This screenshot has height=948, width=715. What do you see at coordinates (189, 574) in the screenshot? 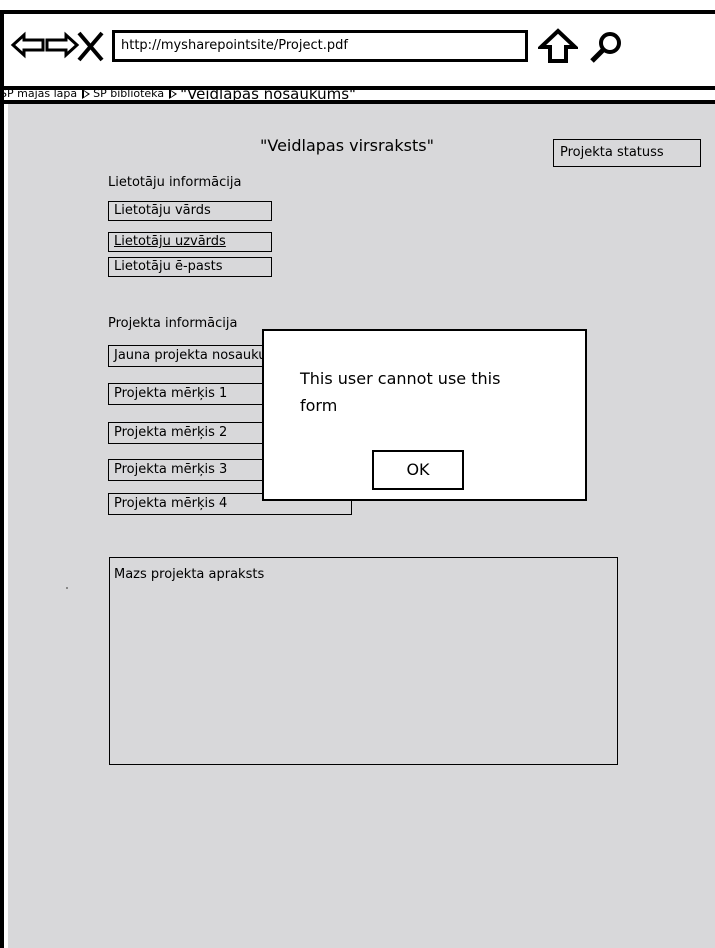
I see `project-description-placeholder: Mazs projekta apraksts` at bounding box center [189, 574].